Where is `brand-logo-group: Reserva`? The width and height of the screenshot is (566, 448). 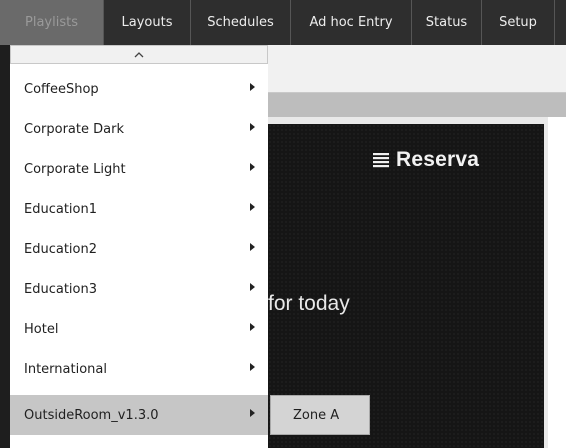
brand-logo-group: Reserva is located at coordinates (425, 160).